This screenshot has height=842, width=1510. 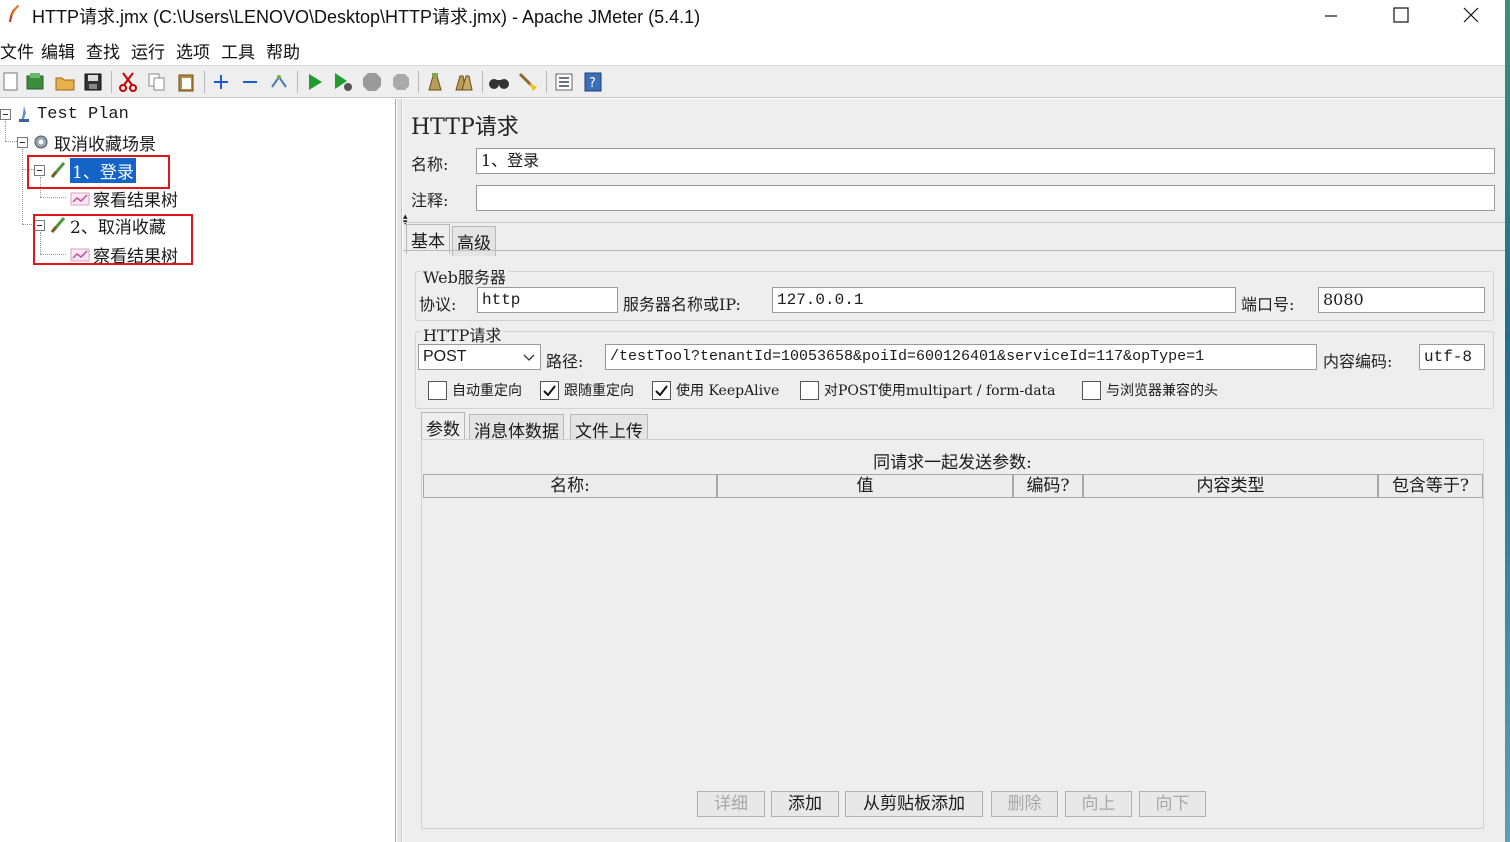 What do you see at coordinates (445, 356) in the screenshot?
I see `method-value: POST` at bounding box center [445, 356].